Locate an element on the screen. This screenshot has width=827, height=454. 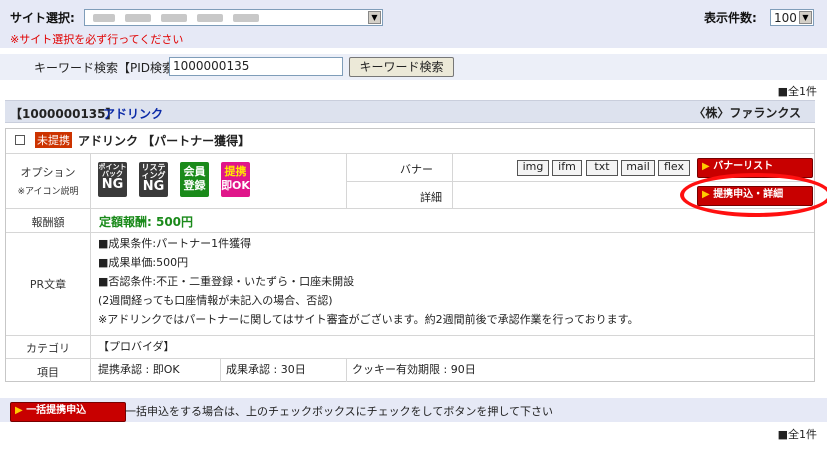
point-back-ng-icon: ポイント バック NG is located at coordinates (112, 179).